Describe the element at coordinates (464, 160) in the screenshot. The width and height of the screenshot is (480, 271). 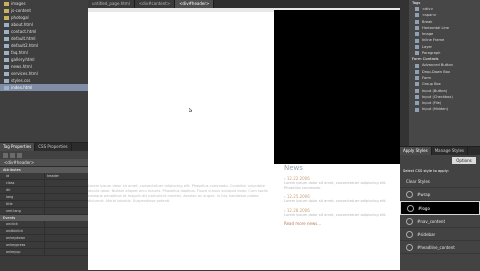
I see `options-button: Options` at that location.